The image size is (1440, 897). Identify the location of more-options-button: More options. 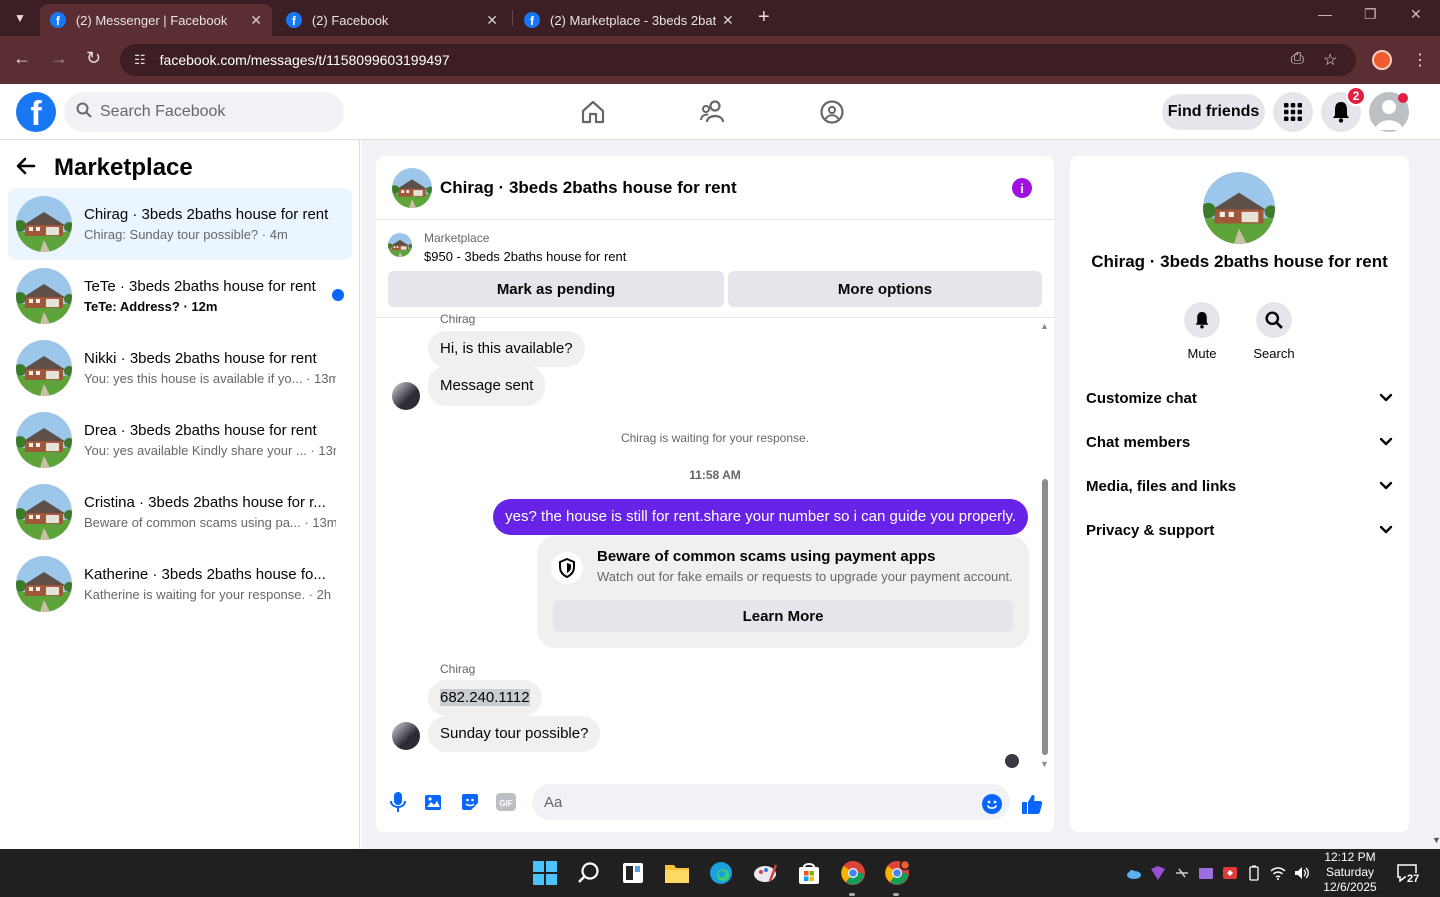
(885, 289).